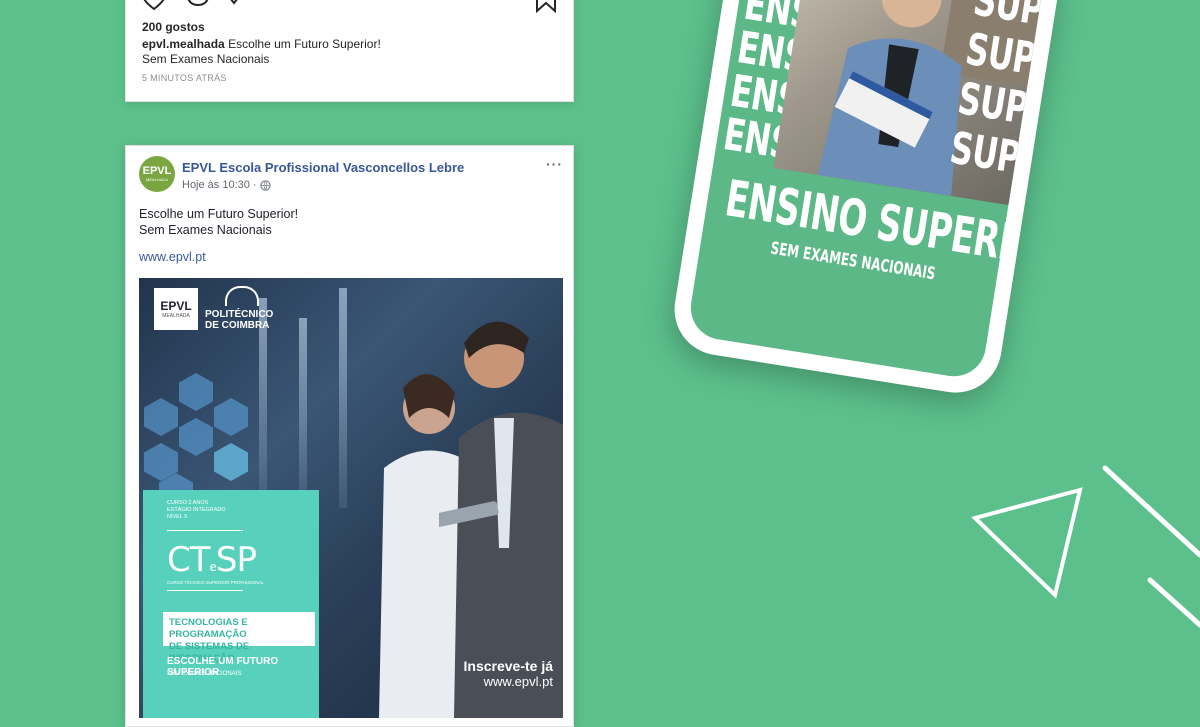 The width and height of the screenshot is (1200, 727). What do you see at coordinates (172, 257) in the screenshot?
I see `post-link: www.epvl.pt` at bounding box center [172, 257].